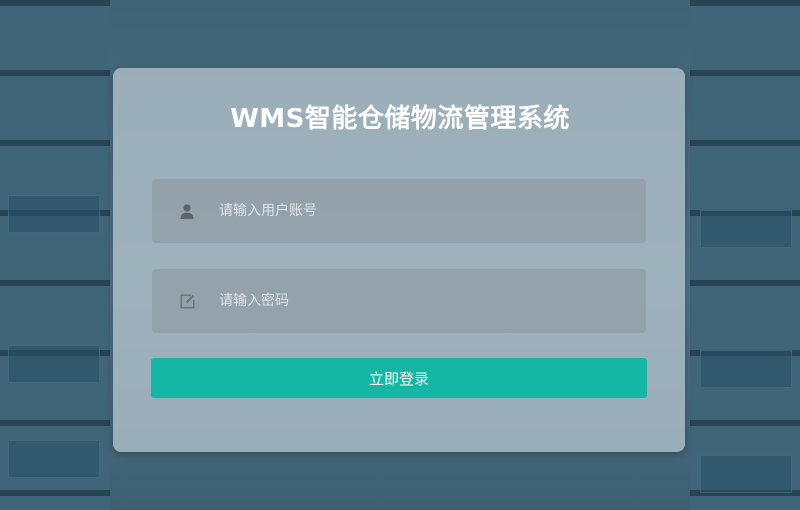 This screenshot has width=800, height=510. Describe the element at coordinates (399, 378) in the screenshot. I see `login-button: 立即登录` at that location.